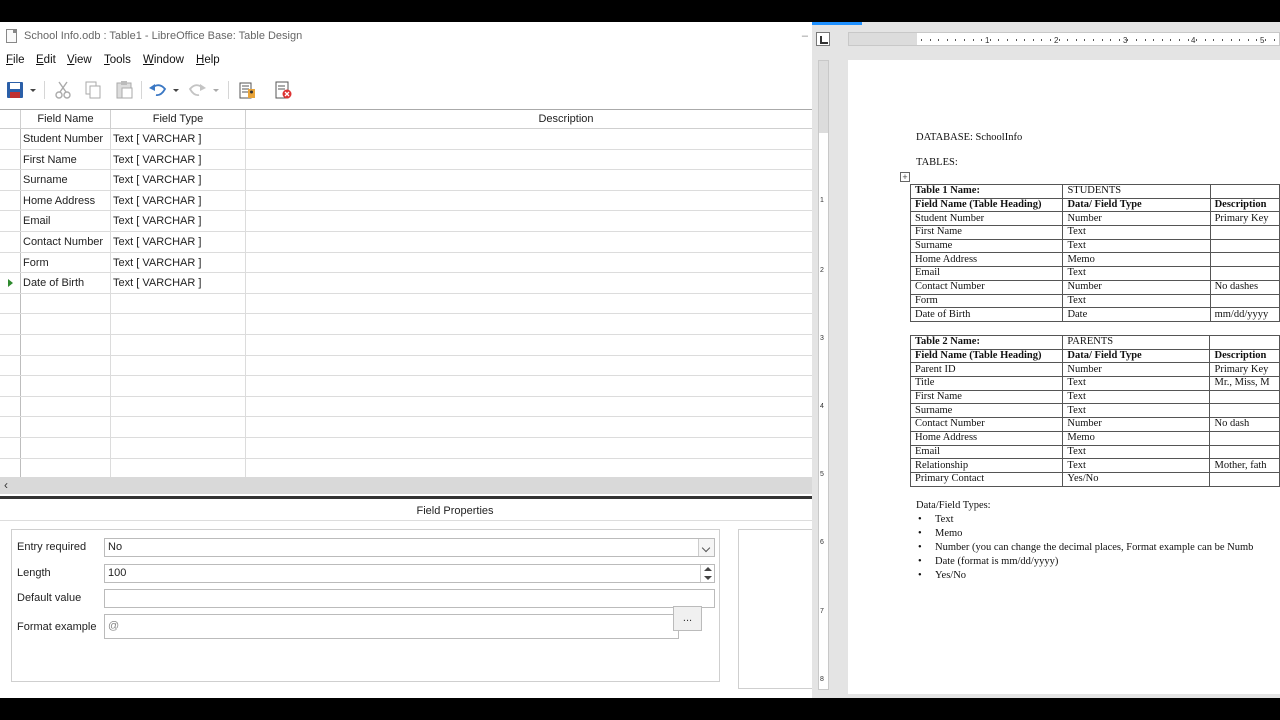  Describe the element at coordinates (158, 90) in the screenshot. I see `undo-icon` at that location.